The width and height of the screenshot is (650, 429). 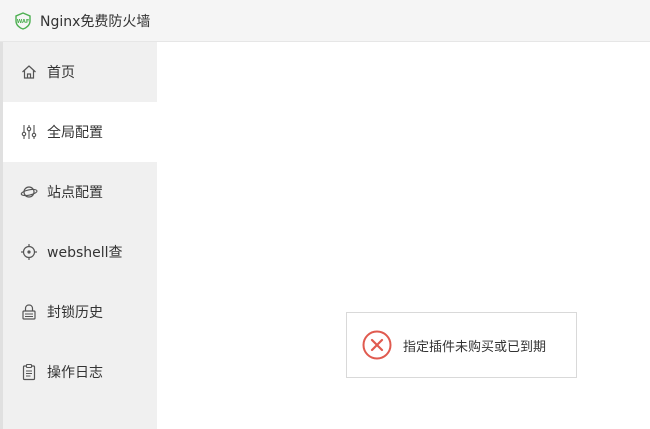 I want to click on sidebar-item-operation-log: 操作日志, so click(x=80, y=372).